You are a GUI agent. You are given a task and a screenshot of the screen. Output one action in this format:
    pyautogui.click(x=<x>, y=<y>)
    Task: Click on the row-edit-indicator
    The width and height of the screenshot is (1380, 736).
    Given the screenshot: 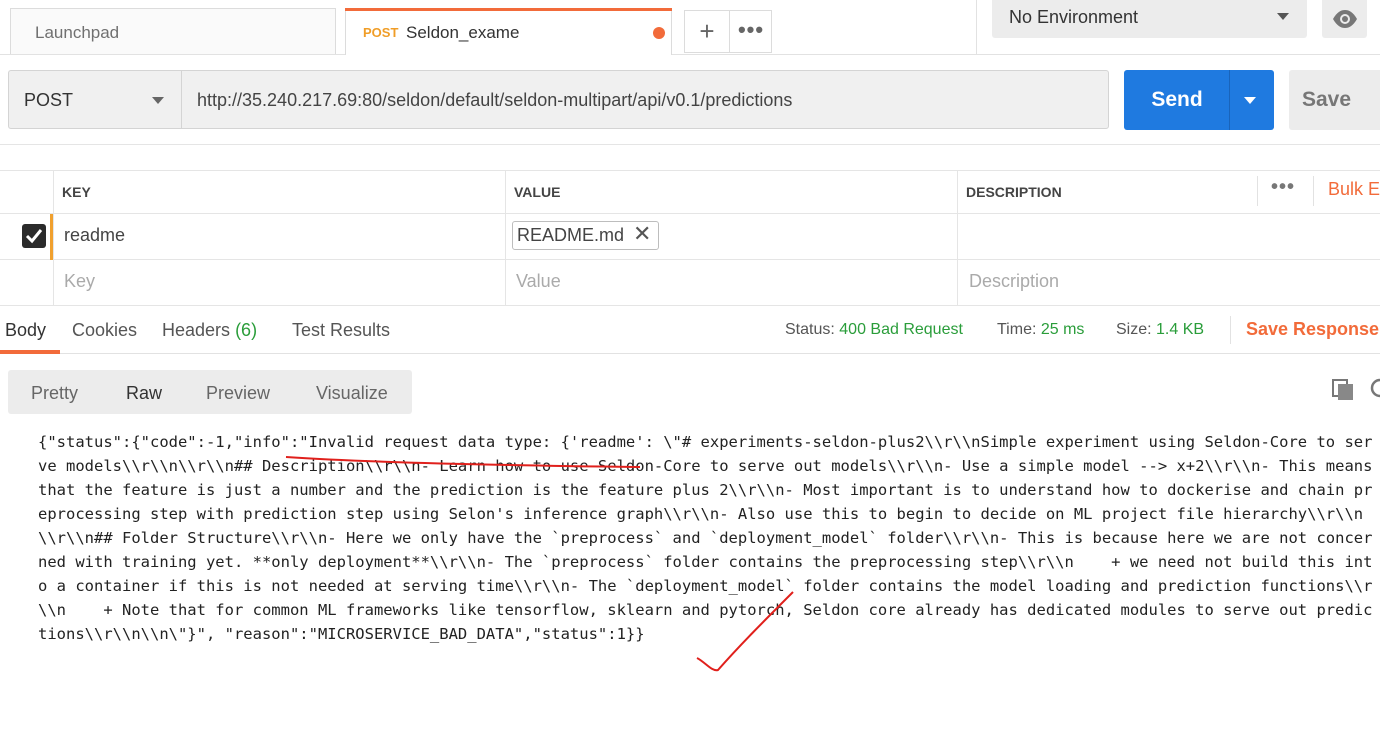 What is the action you would take?
    pyautogui.click(x=51, y=237)
    